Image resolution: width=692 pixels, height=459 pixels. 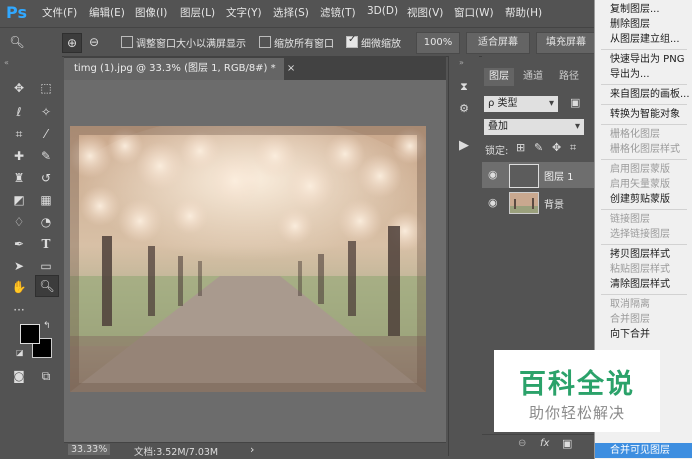 I want to click on layer-name: 背景, so click(x=554, y=203).